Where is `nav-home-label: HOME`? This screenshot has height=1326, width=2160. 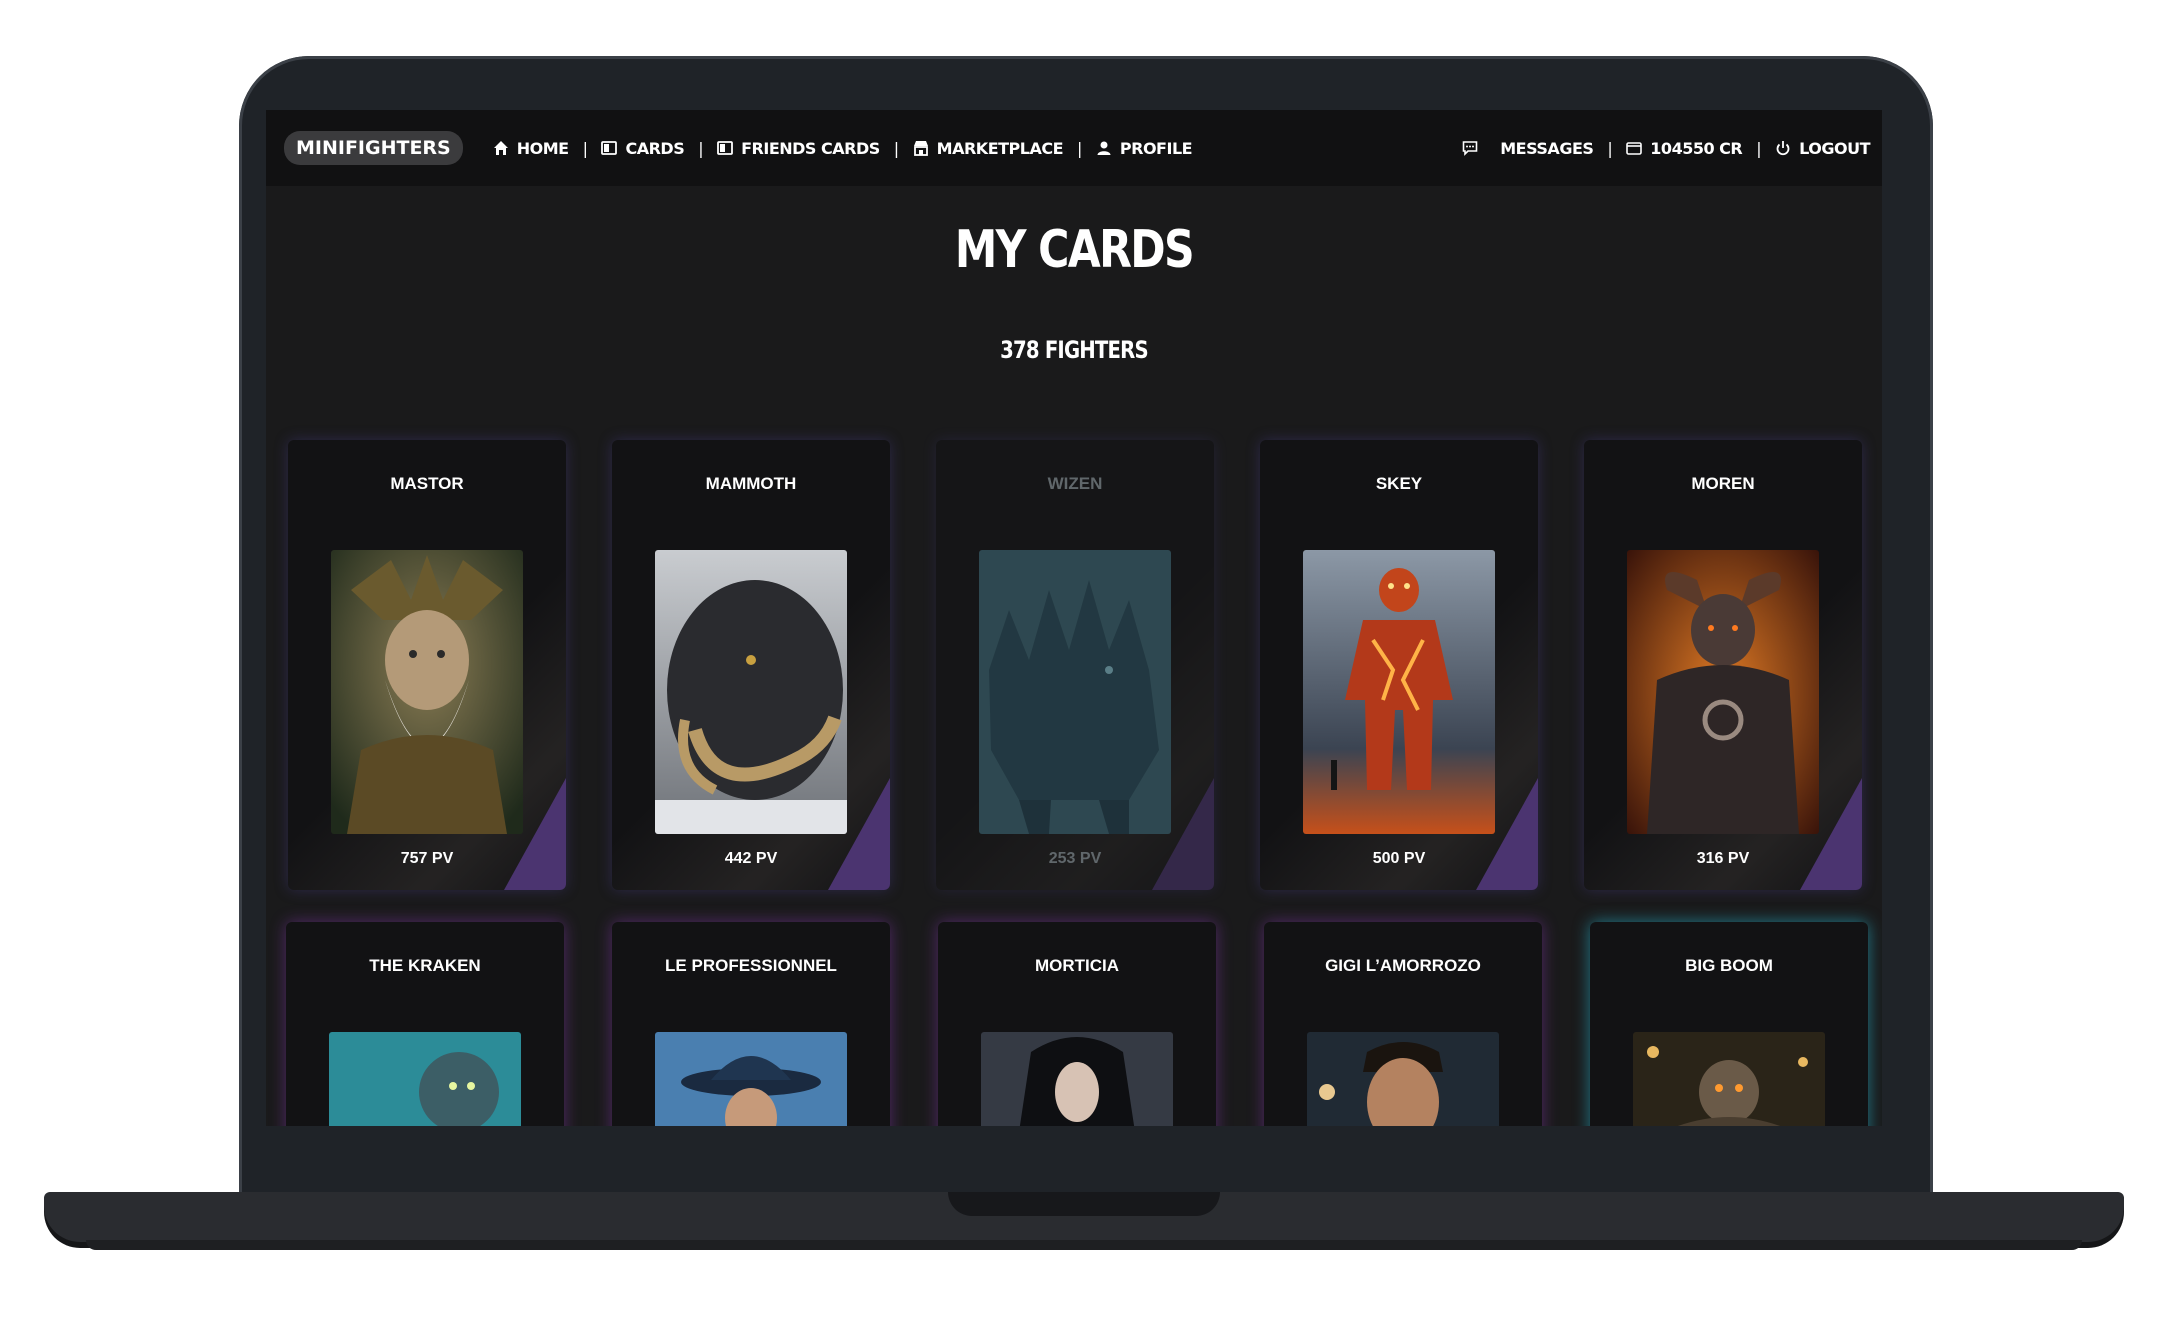
nav-home-label: HOME is located at coordinates (542, 148).